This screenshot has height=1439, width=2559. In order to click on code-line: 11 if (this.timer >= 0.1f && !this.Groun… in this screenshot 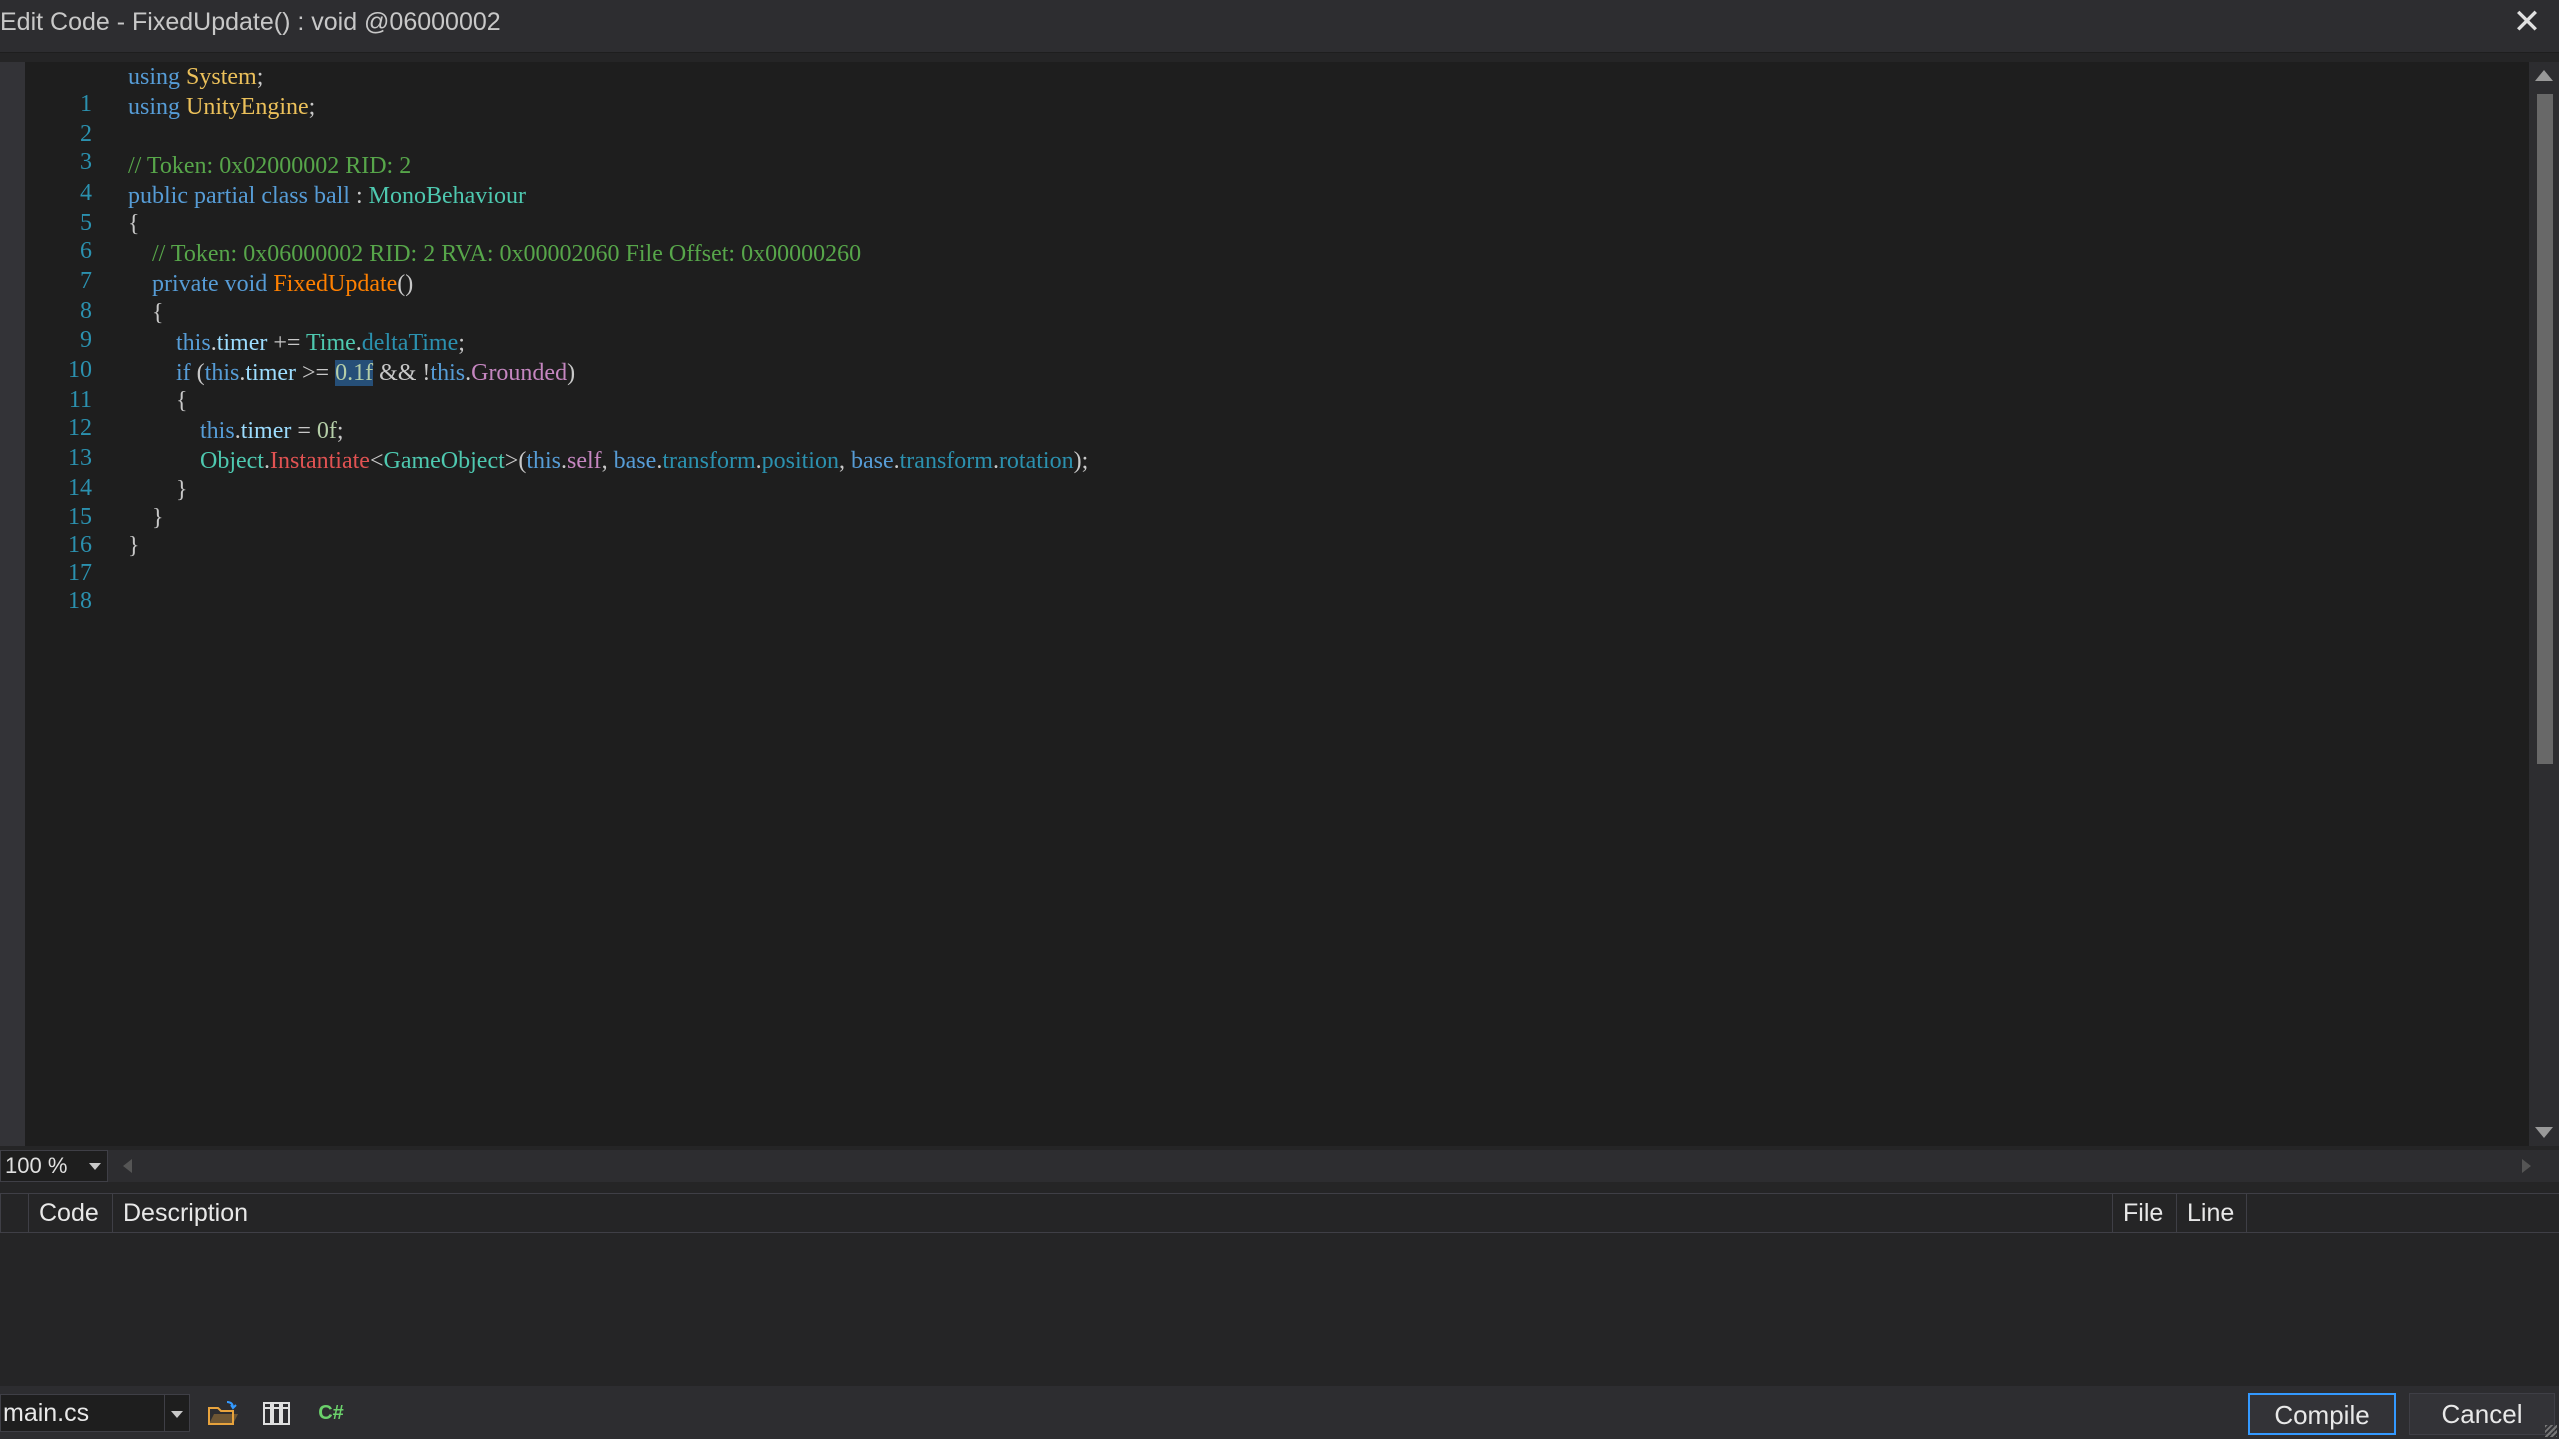, I will do `click(1264, 386)`.